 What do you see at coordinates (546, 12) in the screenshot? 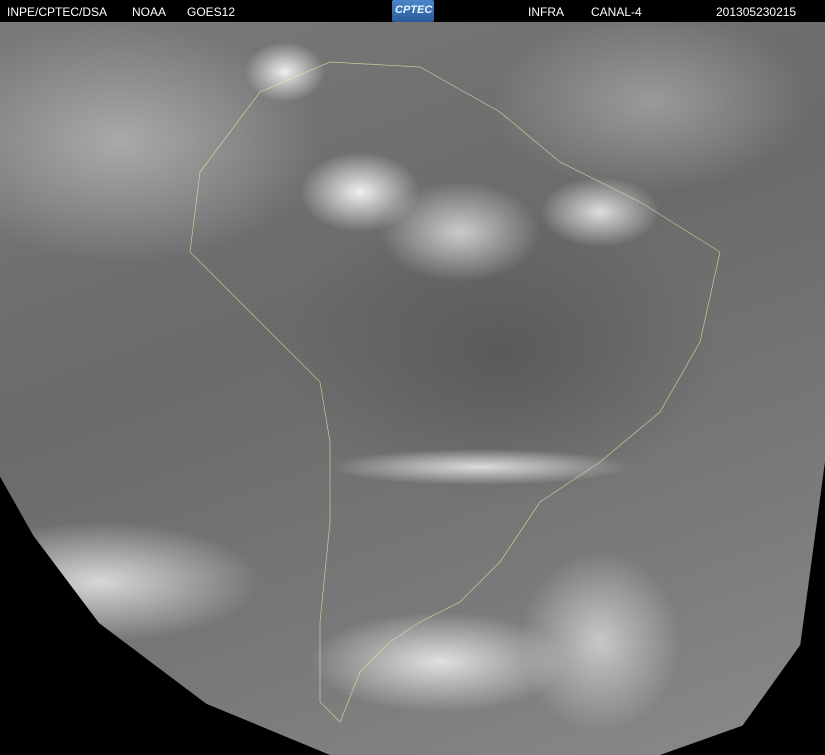
I see `band-label: INFRA` at bounding box center [546, 12].